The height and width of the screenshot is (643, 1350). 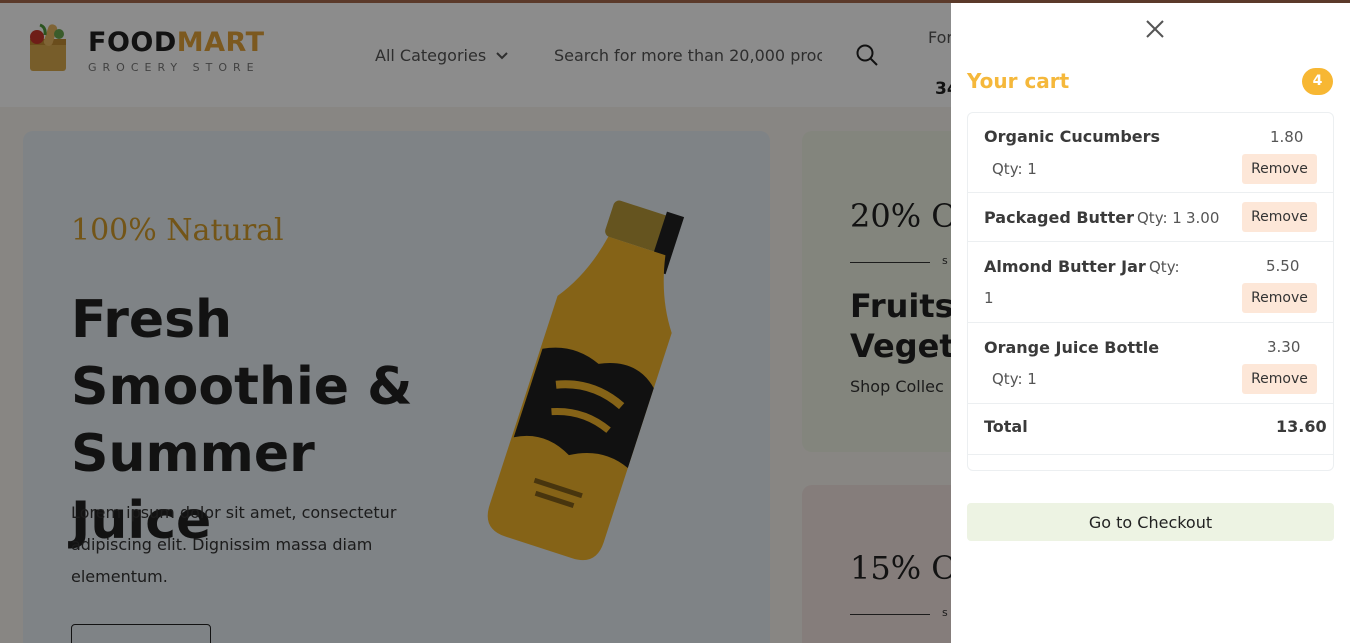 I want to click on item-price: 3.30, so click(x=1284, y=347).